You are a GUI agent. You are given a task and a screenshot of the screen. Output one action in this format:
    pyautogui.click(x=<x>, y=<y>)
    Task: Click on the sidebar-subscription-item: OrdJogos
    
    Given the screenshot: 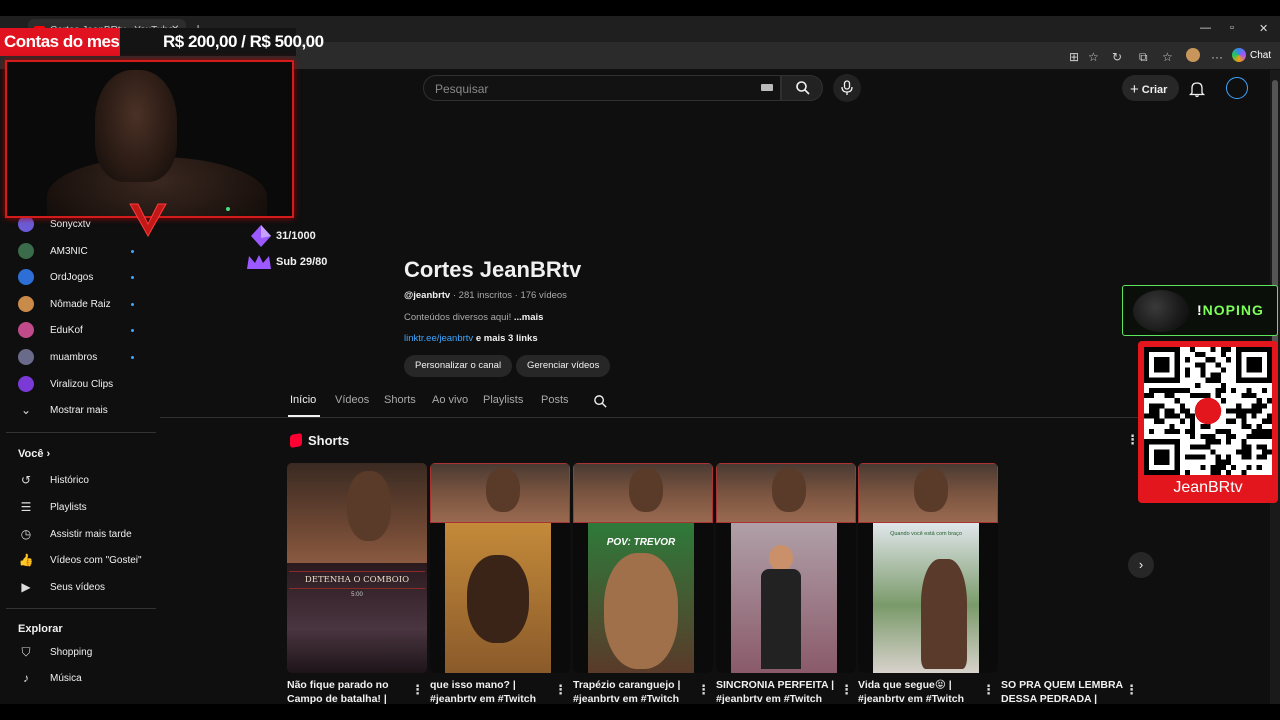 What is the action you would take?
    pyautogui.click(x=78, y=277)
    